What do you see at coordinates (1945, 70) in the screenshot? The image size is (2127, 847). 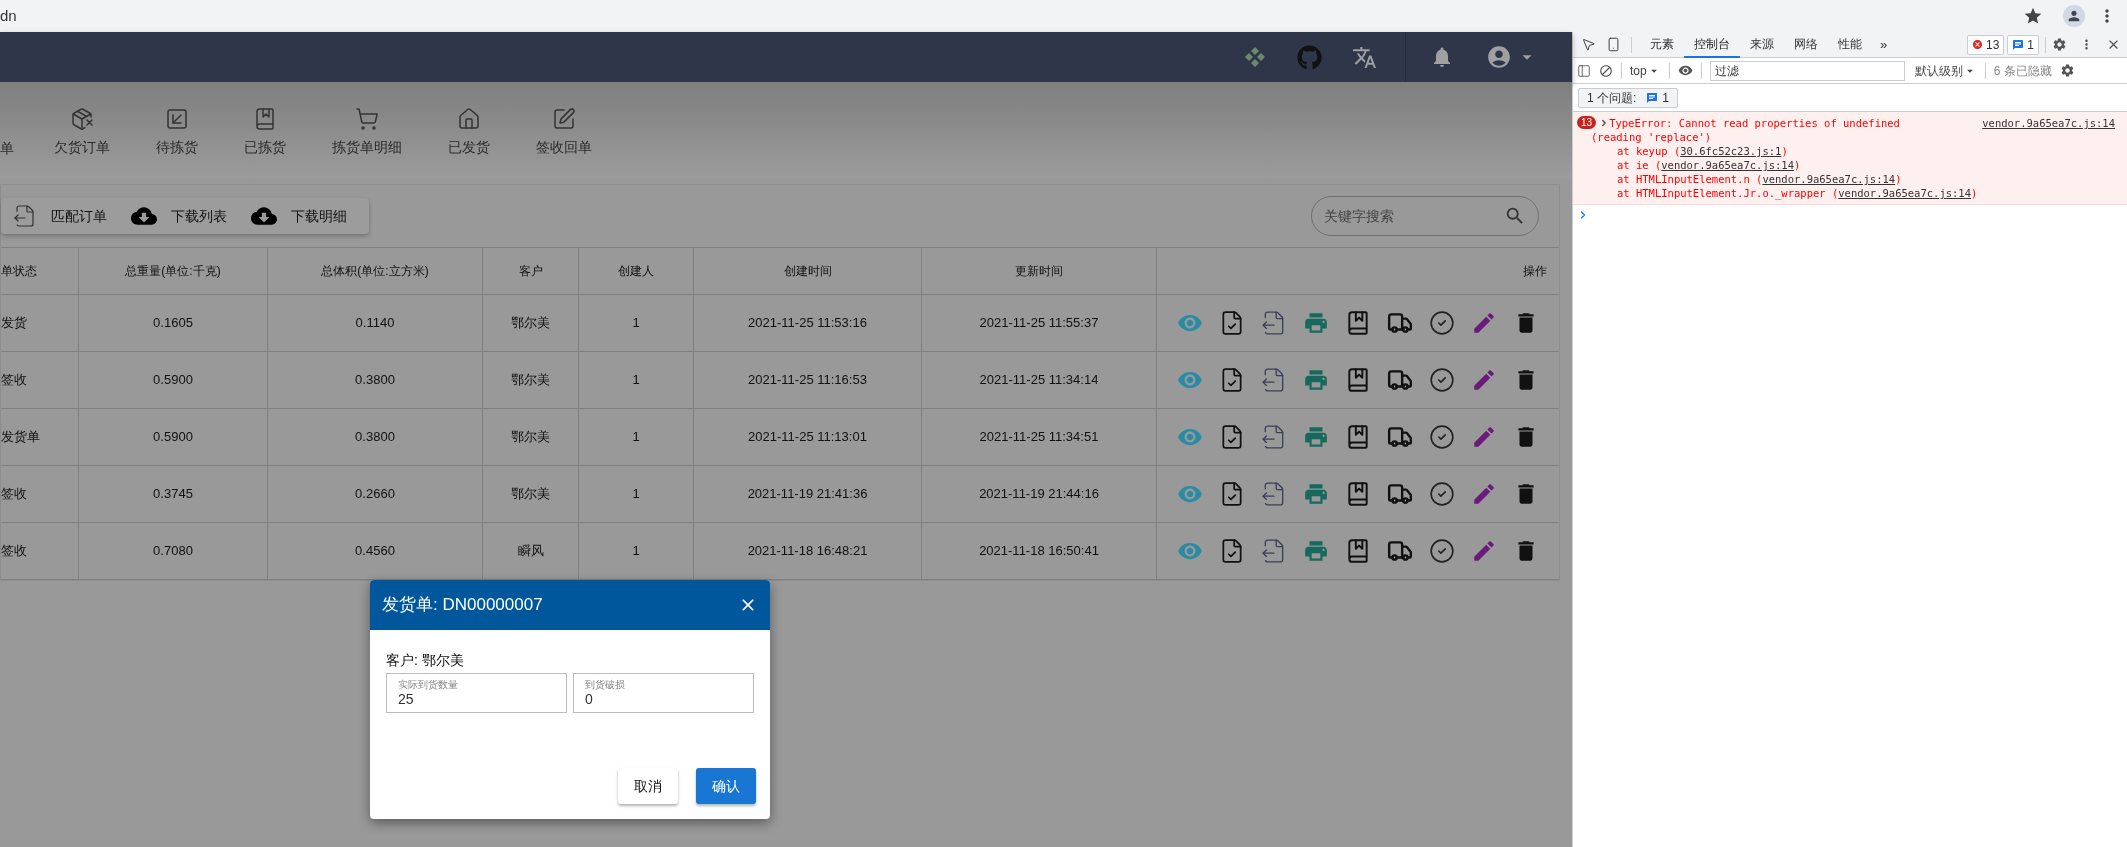 I see `level-dropdown: 默认级别` at bounding box center [1945, 70].